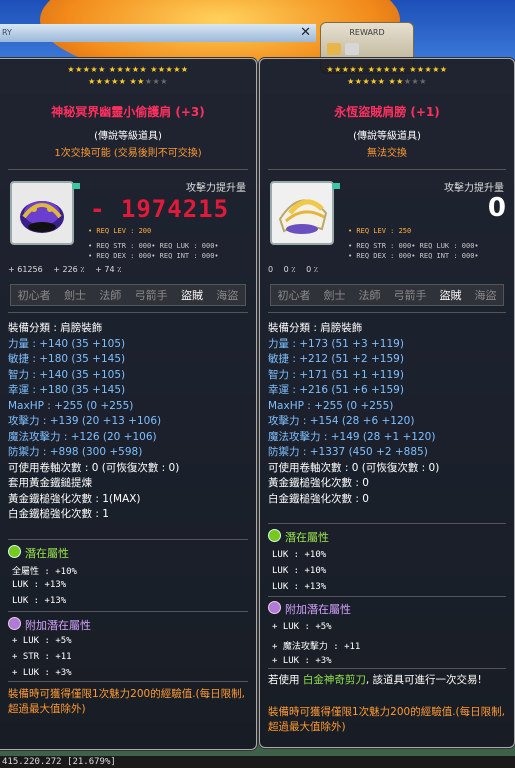 This screenshot has width=515, height=768. I want to click on comparison-mini-stats: 0 0 ٪ 0 ٪, so click(387, 269).